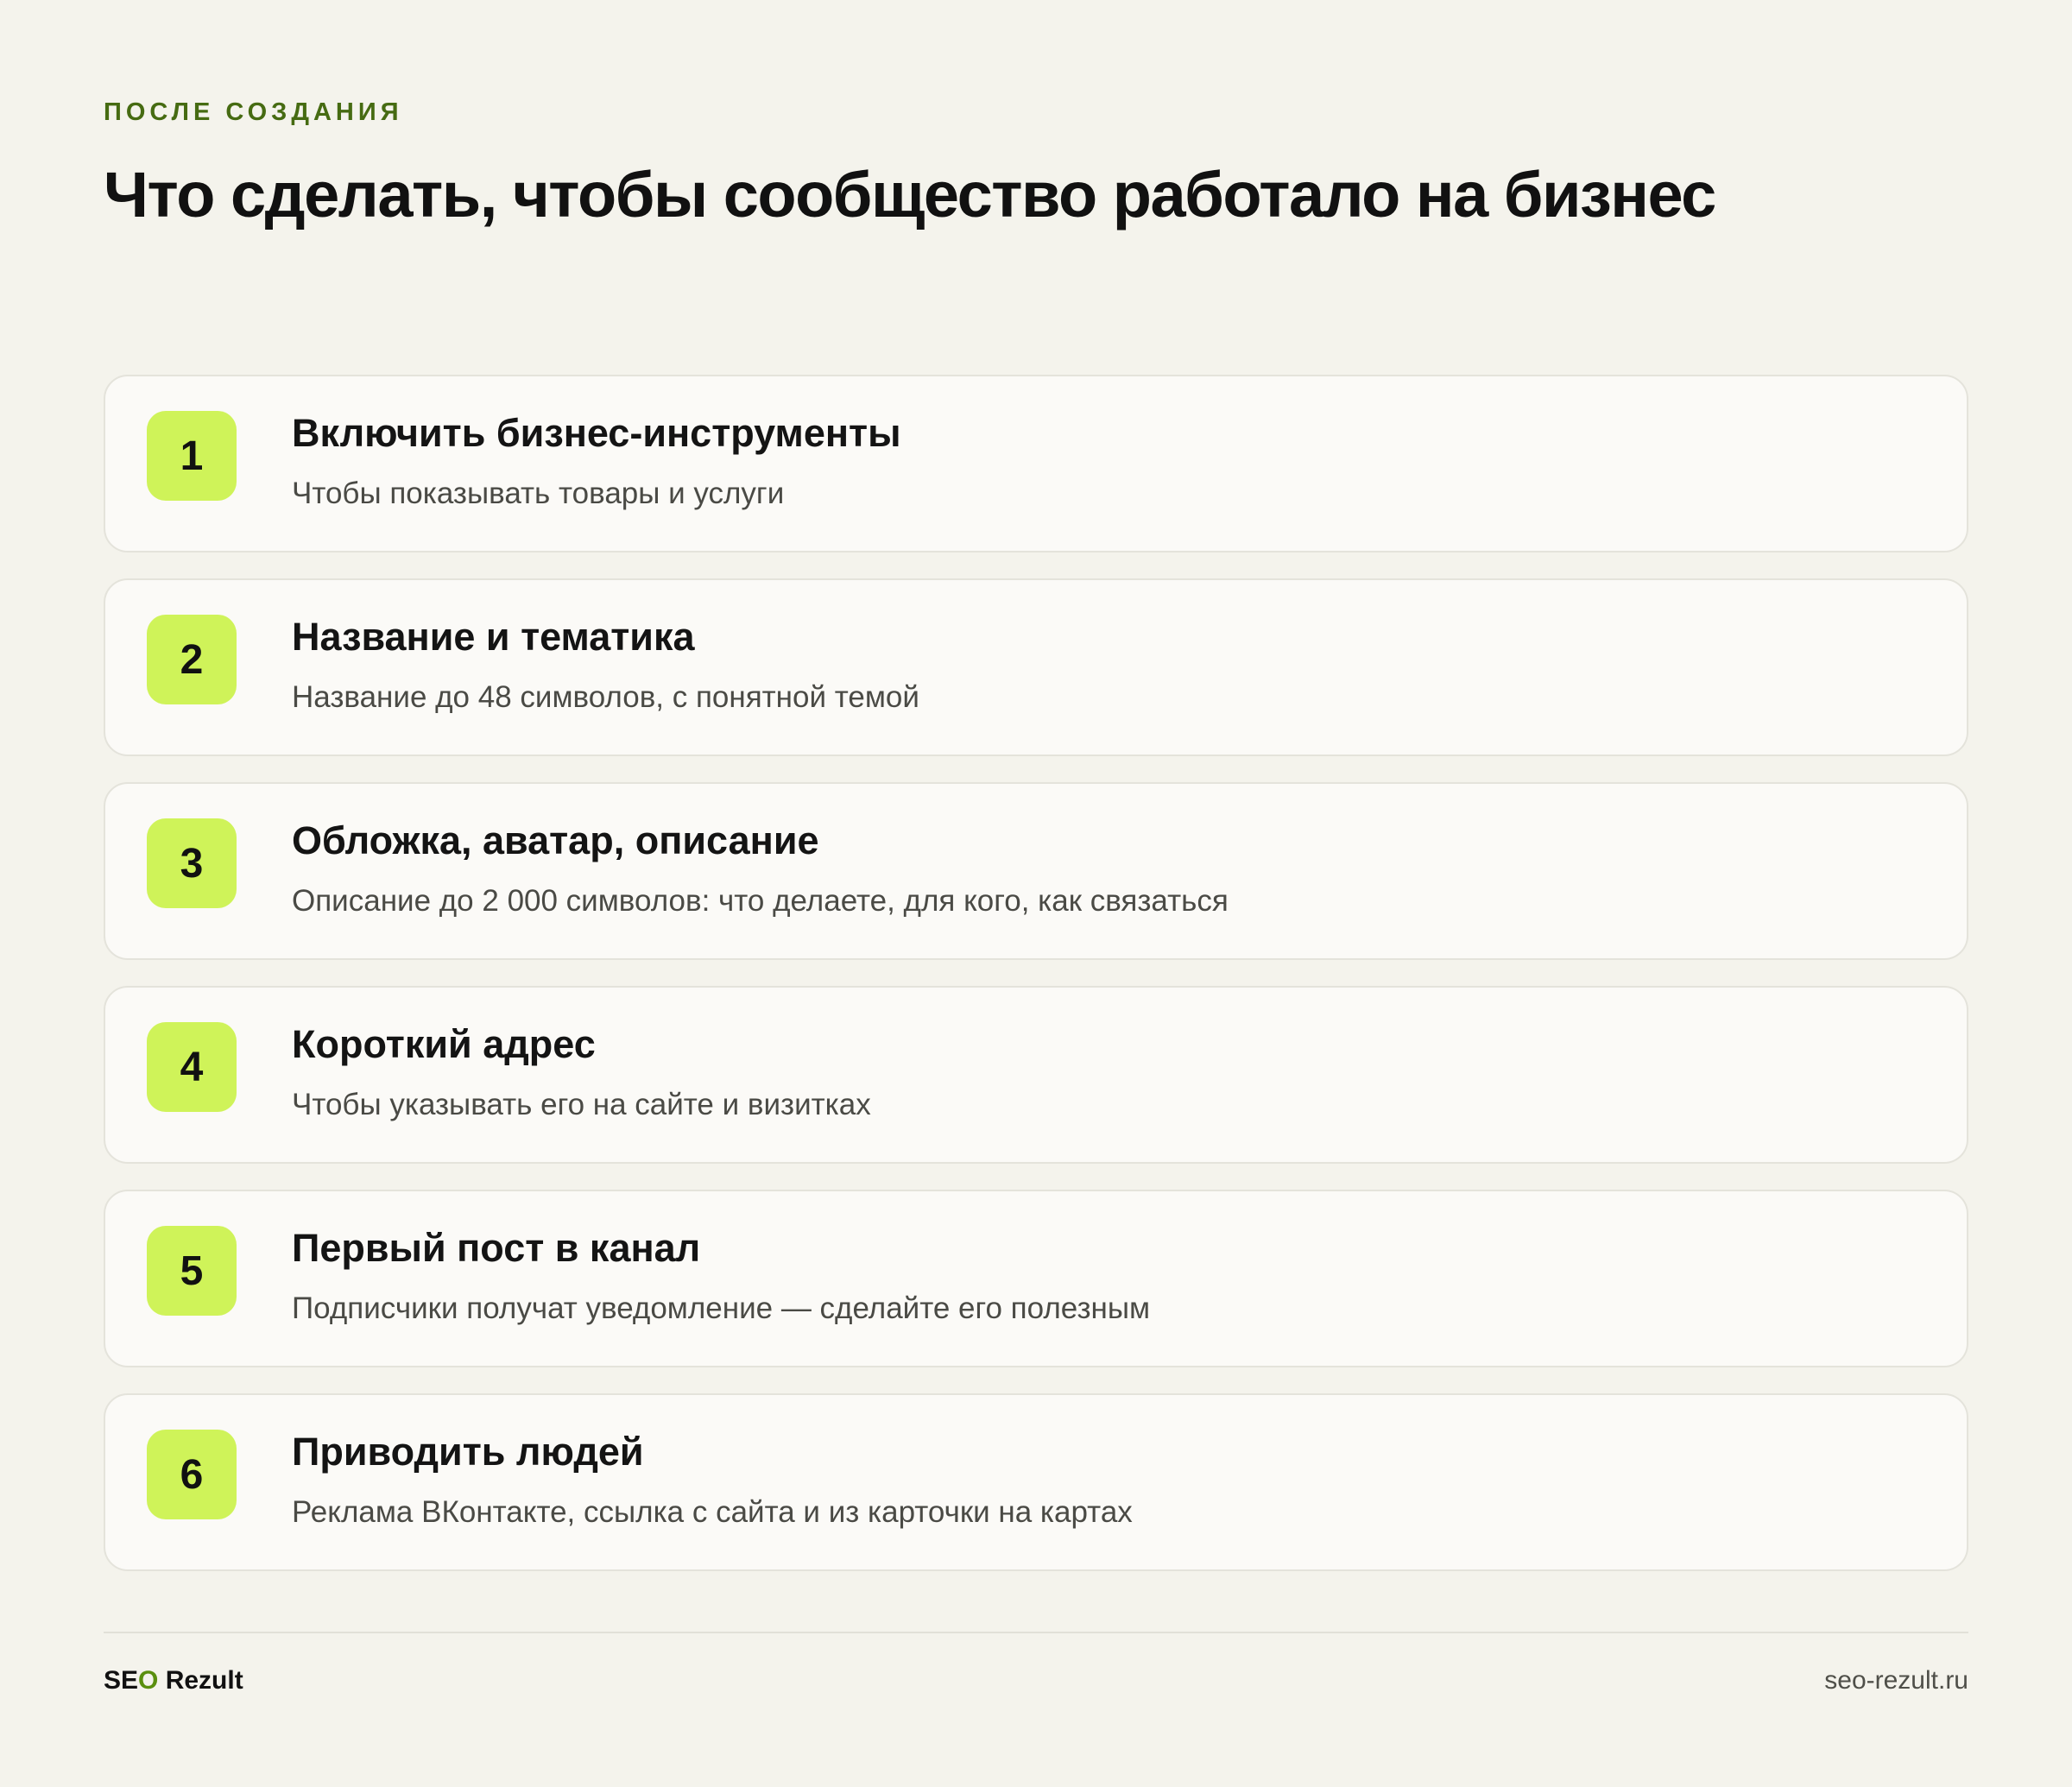 The width and height of the screenshot is (2072, 1787). I want to click on step-title: Короткий адрес, so click(444, 1044).